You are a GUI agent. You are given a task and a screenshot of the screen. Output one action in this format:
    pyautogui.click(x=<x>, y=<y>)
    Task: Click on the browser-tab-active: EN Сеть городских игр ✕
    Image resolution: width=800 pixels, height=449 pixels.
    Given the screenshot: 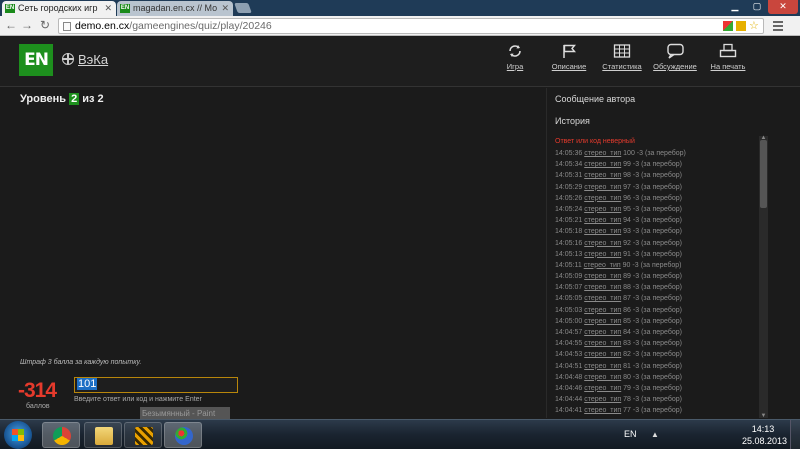 What is the action you would take?
    pyautogui.click(x=59, y=8)
    